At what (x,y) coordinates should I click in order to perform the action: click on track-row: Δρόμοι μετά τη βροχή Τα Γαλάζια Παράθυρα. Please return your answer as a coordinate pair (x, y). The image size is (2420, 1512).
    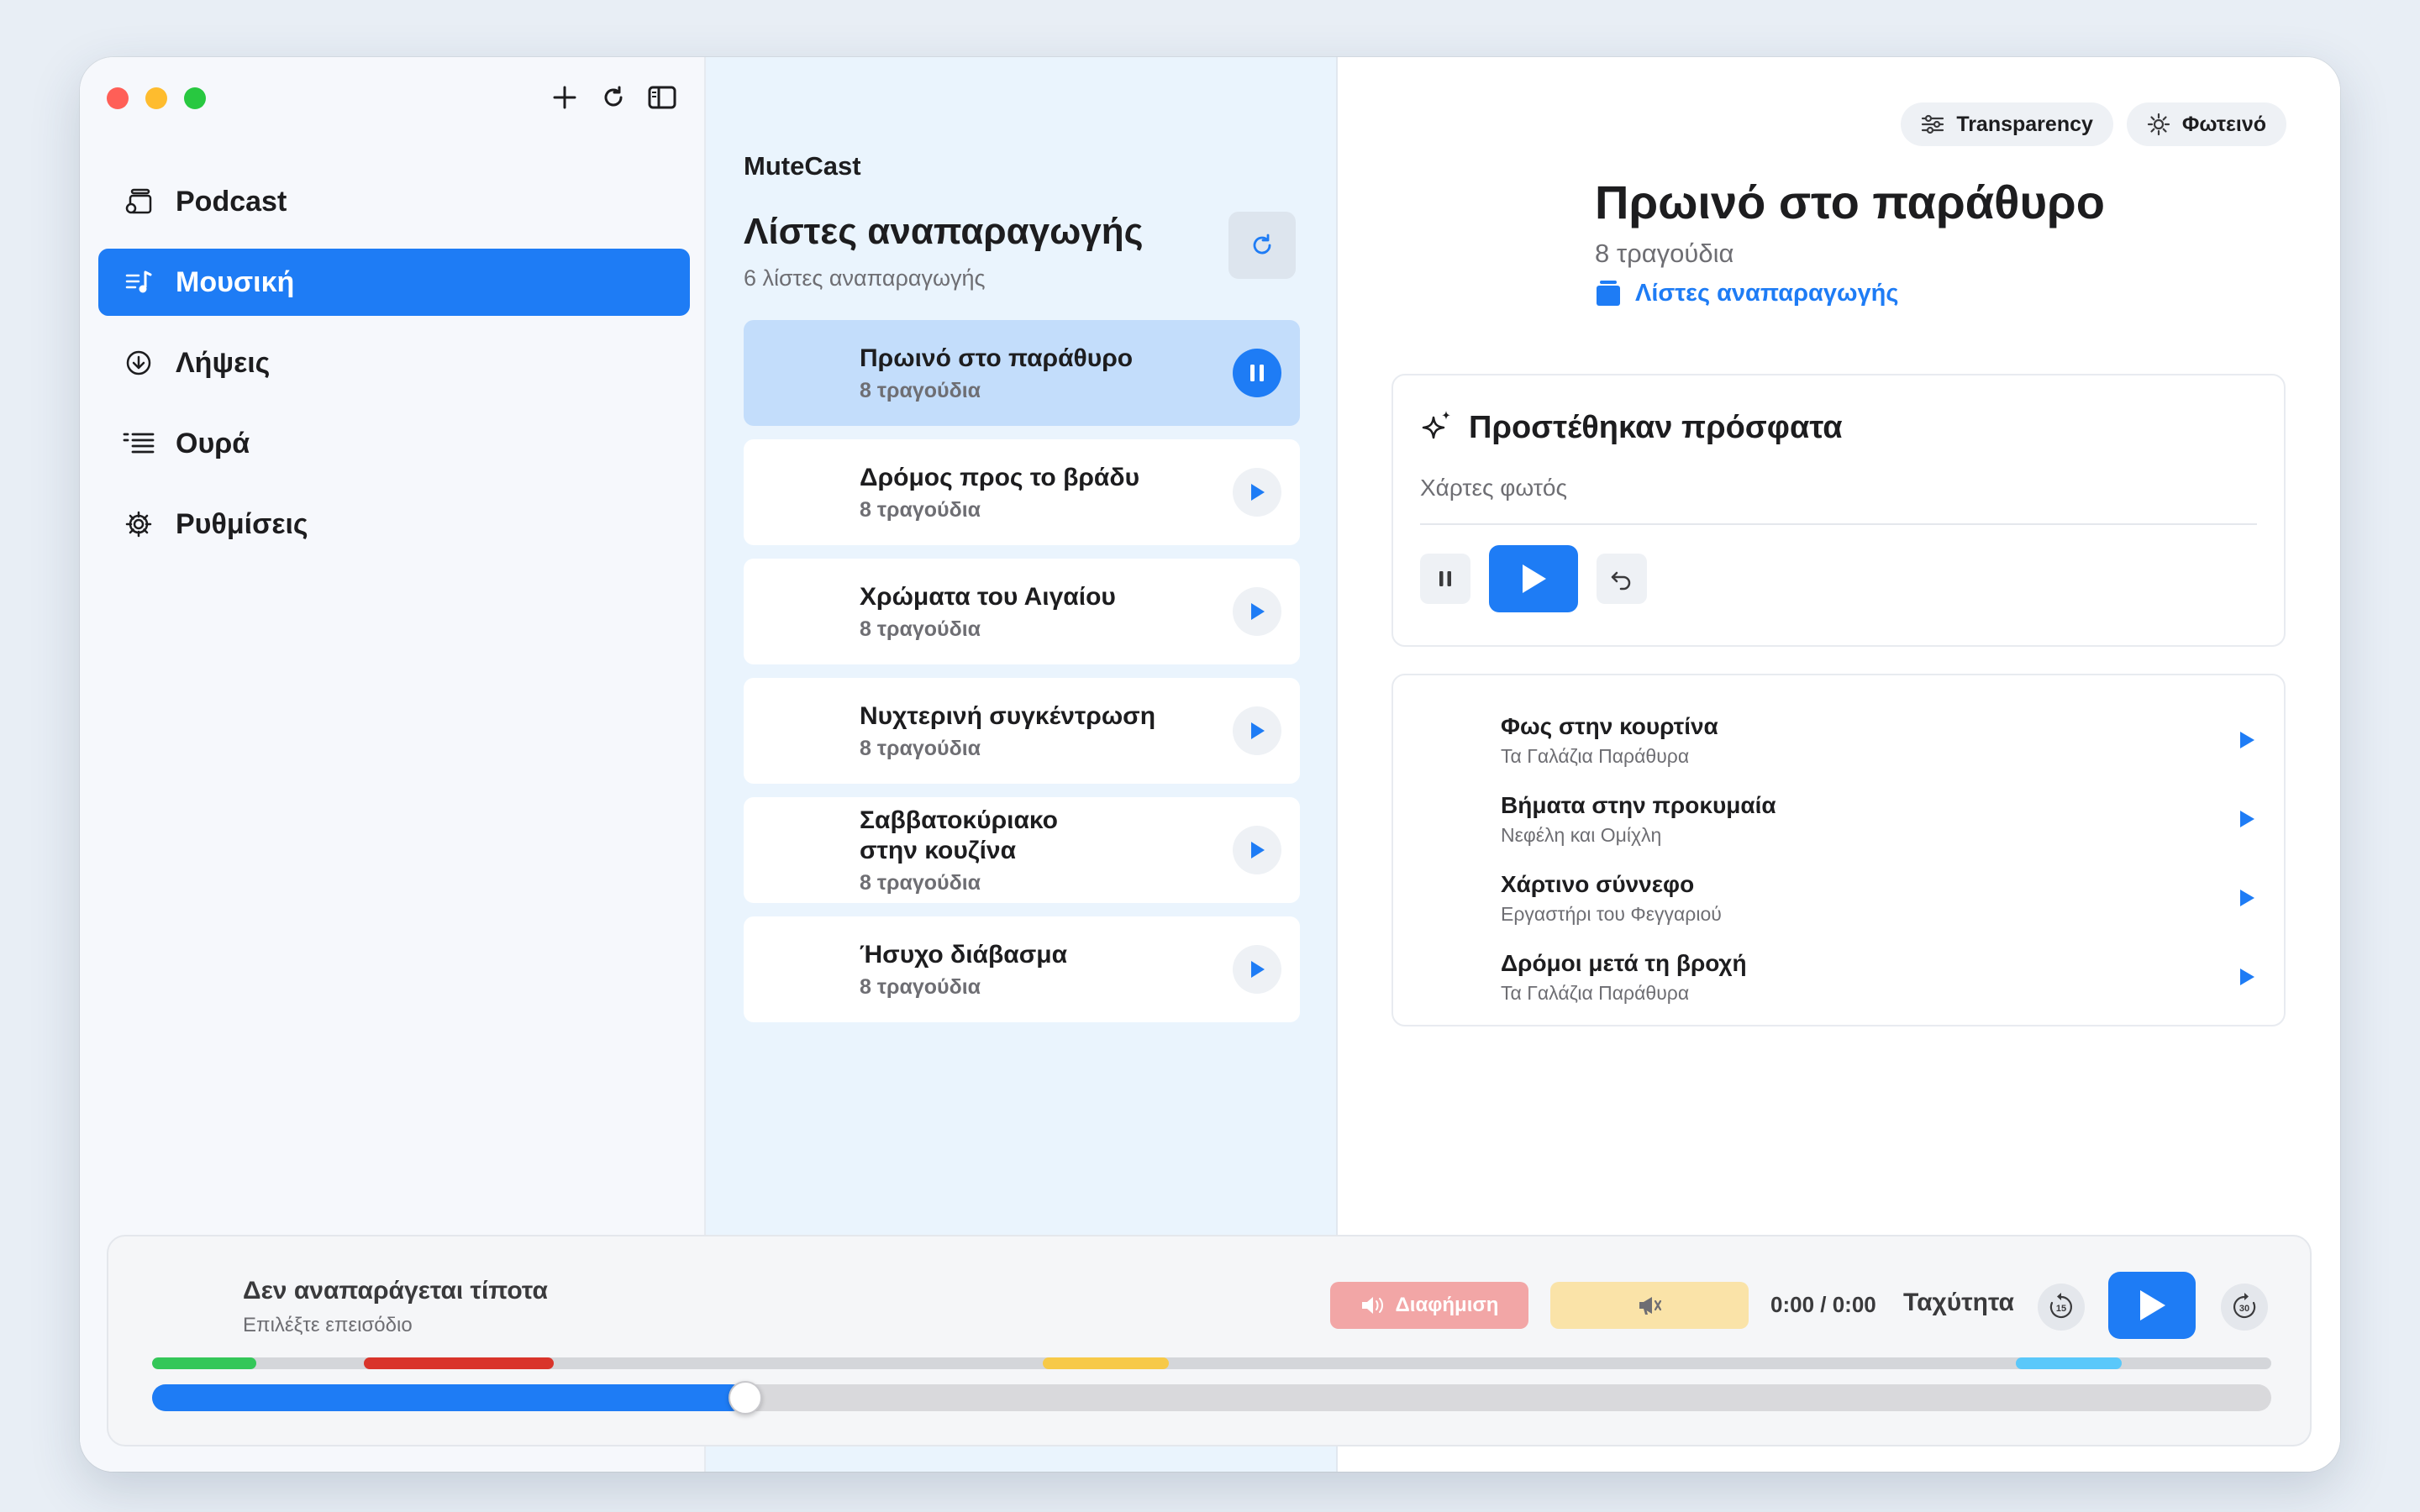
    Looking at the image, I should click on (1839, 976).